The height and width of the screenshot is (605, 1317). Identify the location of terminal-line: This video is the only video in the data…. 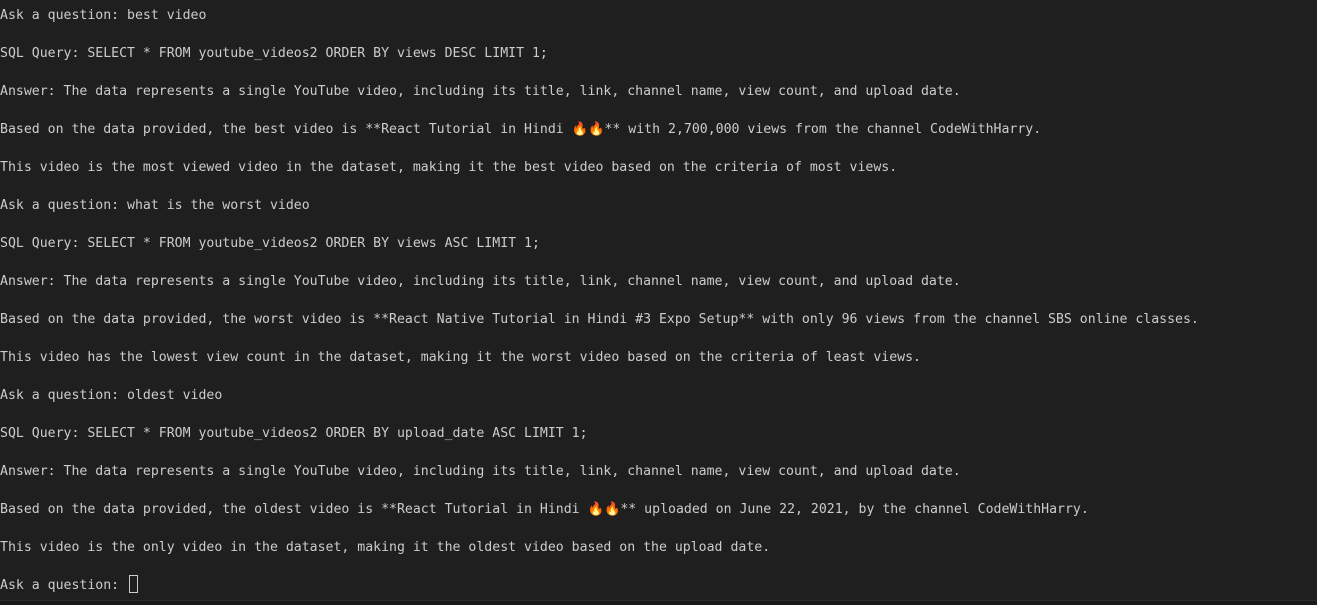
(385, 547).